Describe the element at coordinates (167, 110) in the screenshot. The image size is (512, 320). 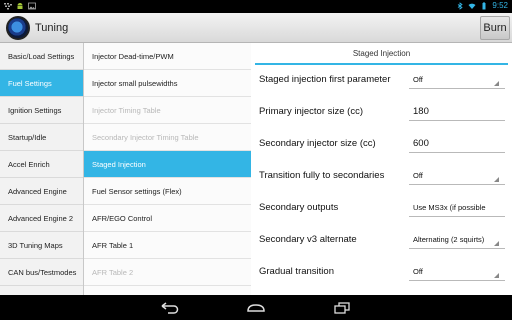
I see `page-item-injector-timing-table: Injector Timing Table` at that location.